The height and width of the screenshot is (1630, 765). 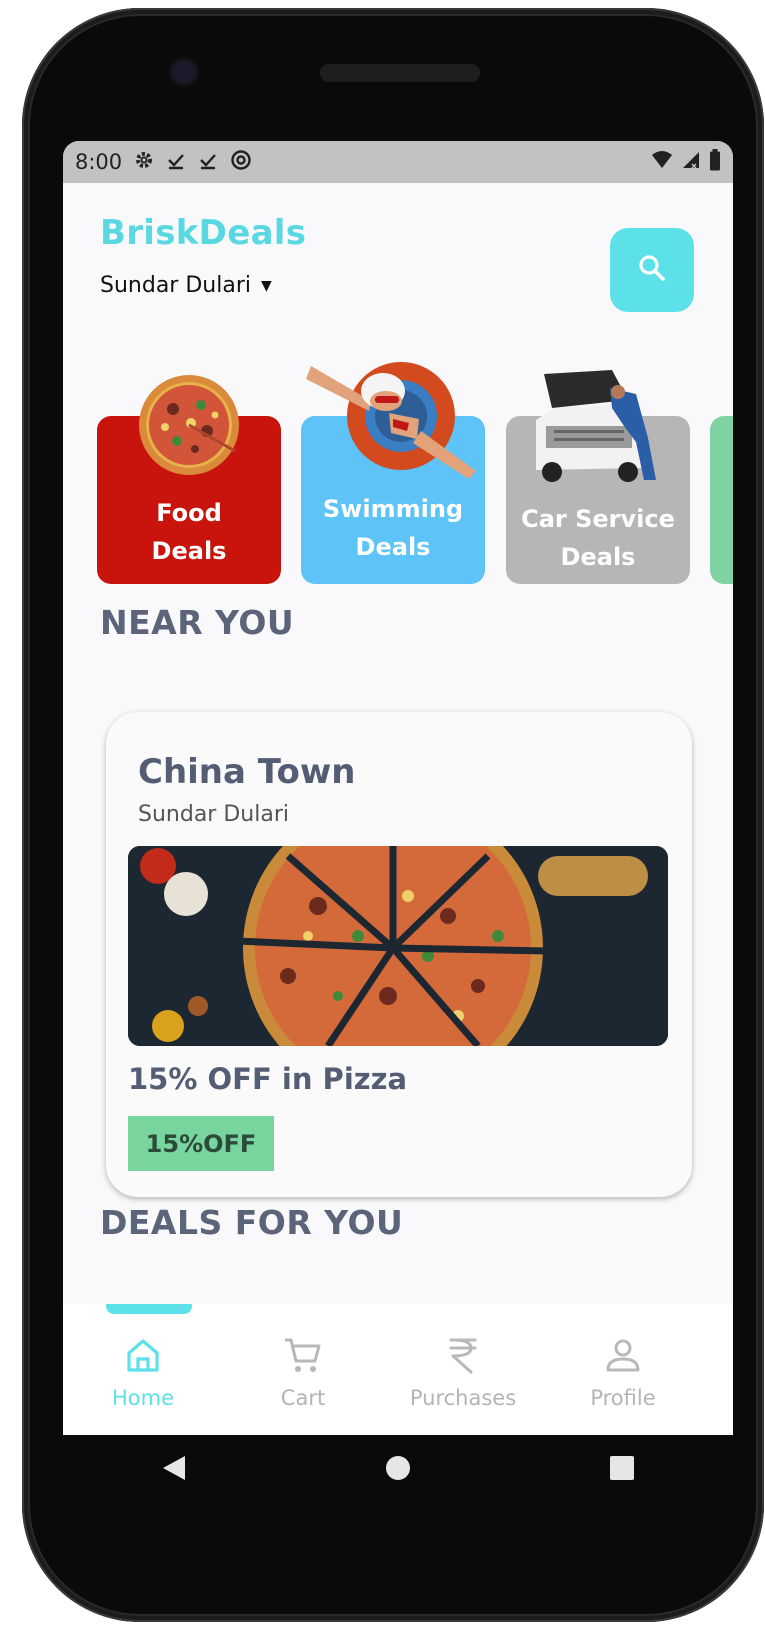 What do you see at coordinates (189, 532) in the screenshot?
I see `category-label: Food Deals` at bounding box center [189, 532].